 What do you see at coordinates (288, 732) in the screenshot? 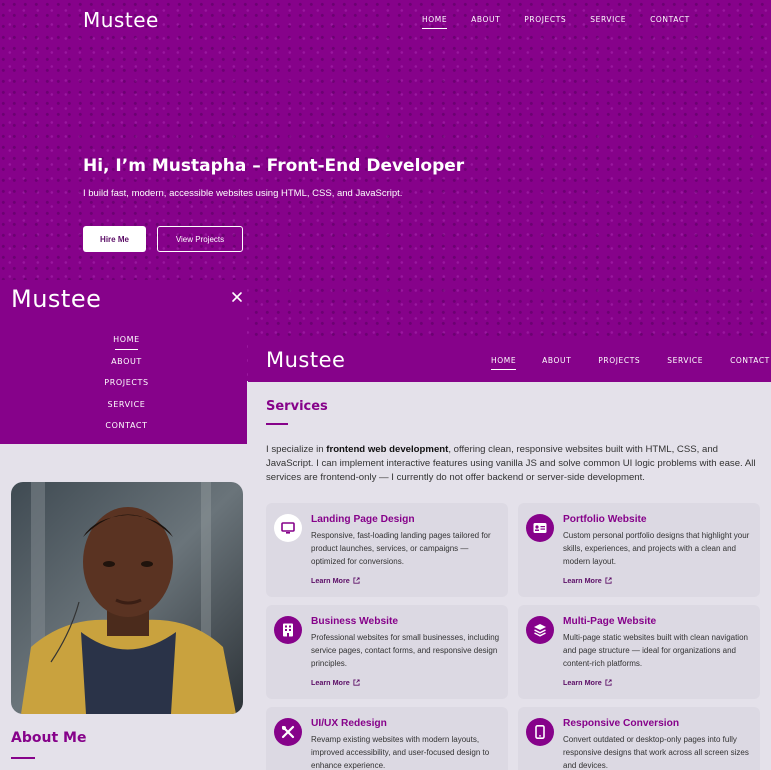
I see `tools-icon` at bounding box center [288, 732].